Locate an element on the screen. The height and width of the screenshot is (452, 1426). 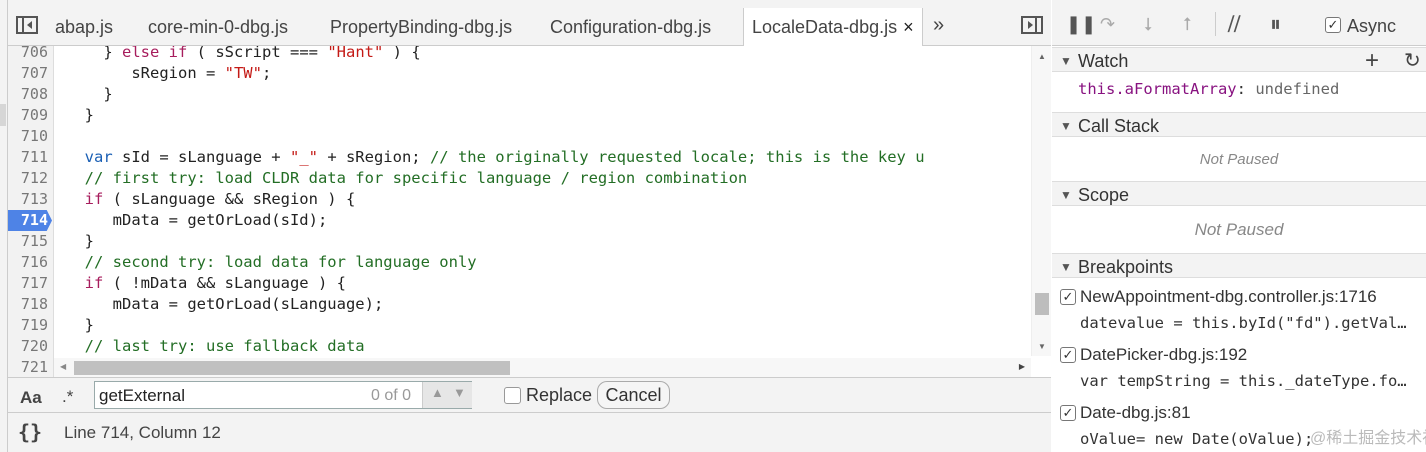
toggle-debugger-icon is located at coordinates (1032, 25).